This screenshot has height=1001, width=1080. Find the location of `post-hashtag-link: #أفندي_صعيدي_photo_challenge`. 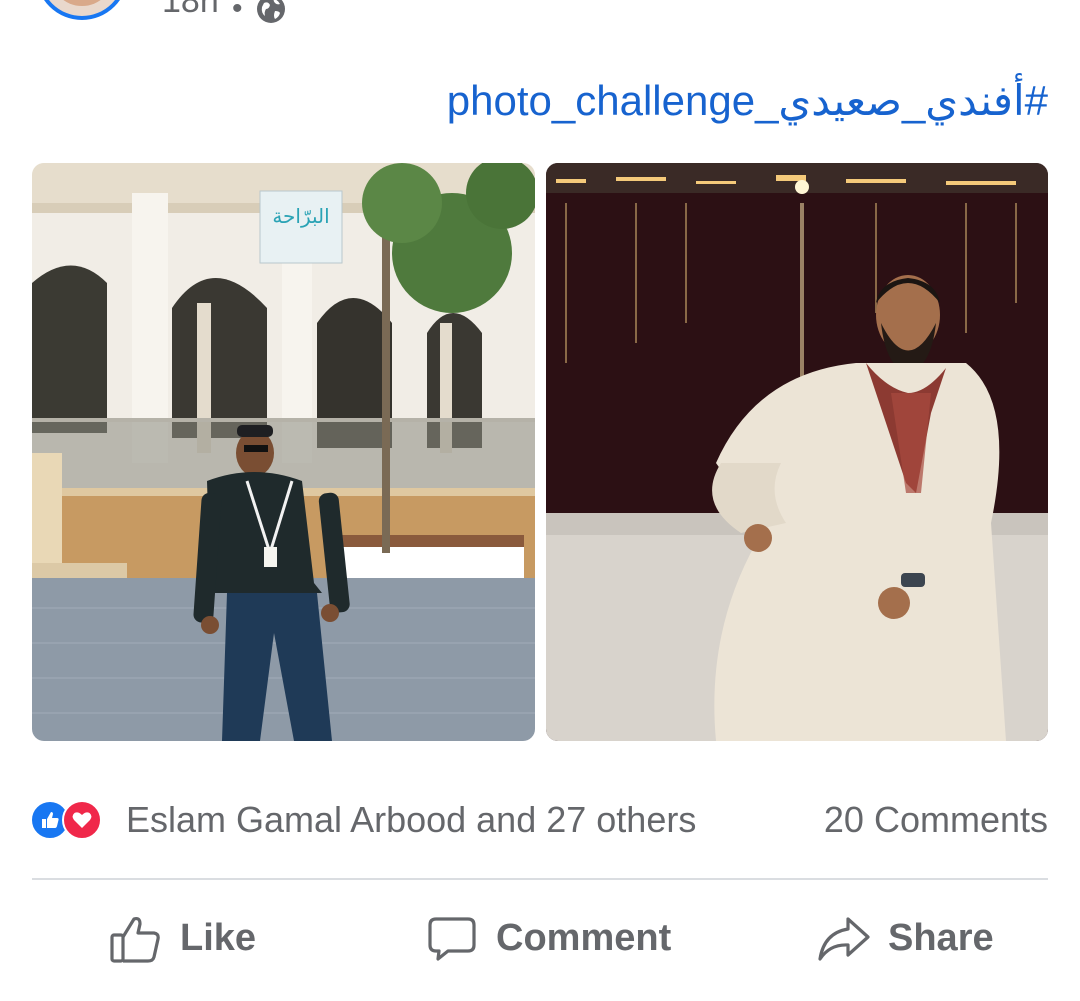

post-hashtag-link: #أفندي_صعيدي_photo_challenge is located at coordinates (747, 100).